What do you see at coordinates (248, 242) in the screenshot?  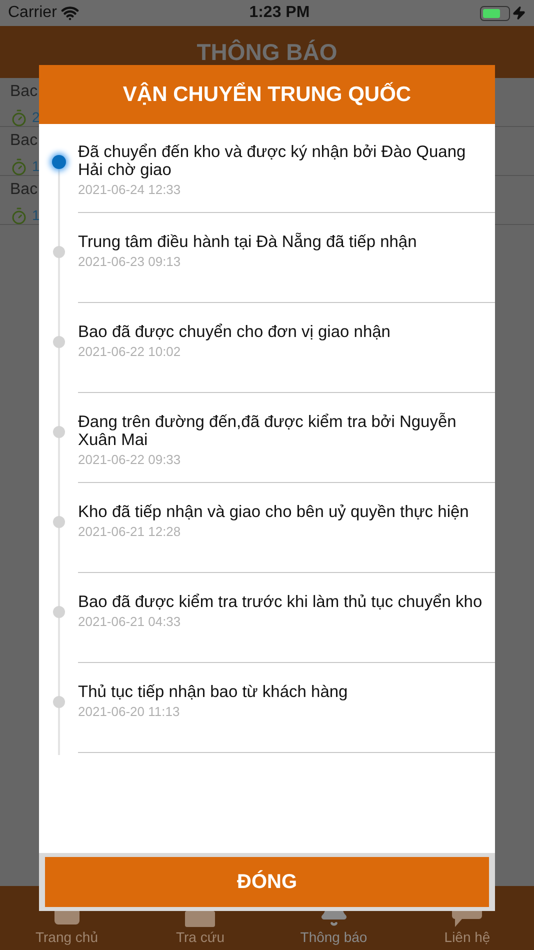 I see `timeline-text: Trung tâm điều hành tại Đà Nẵng đã tiếp nhận` at bounding box center [248, 242].